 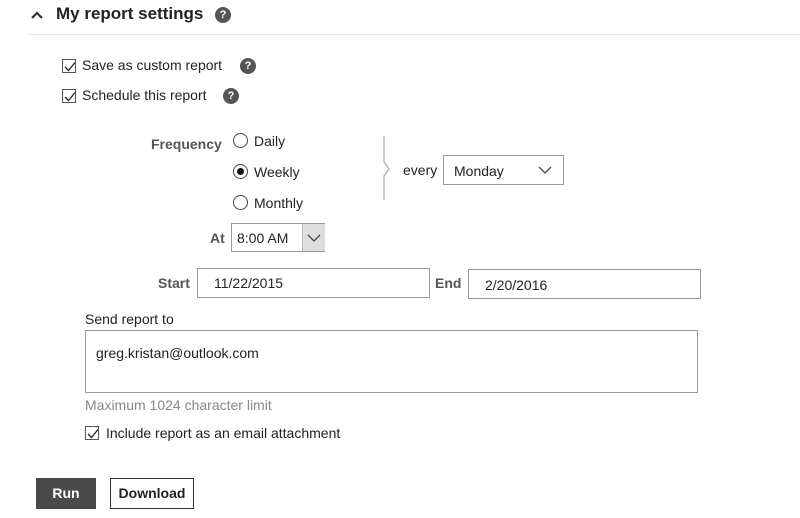 What do you see at coordinates (269, 141) in the screenshot?
I see `radio-daily-label: Daily` at bounding box center [269, 141].